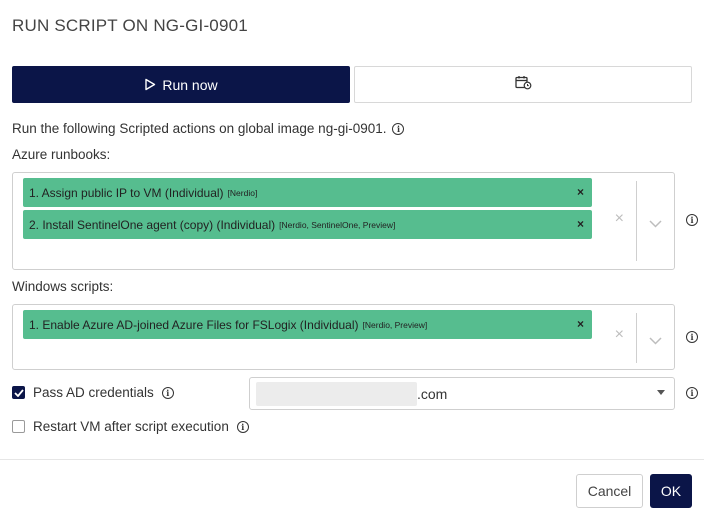 This screenshot has height=519, width=704. I want to click on restart-vm-label: Restart VM after script execution, so click(131, 426).